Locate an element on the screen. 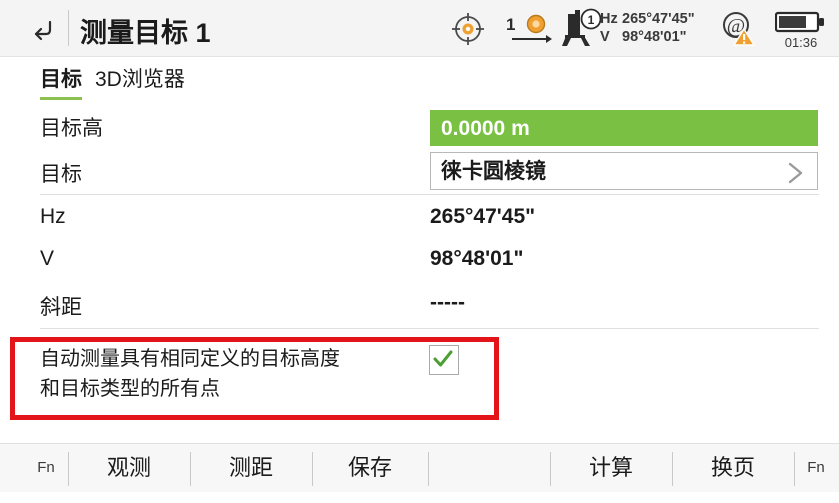 The width and height of the screenshot is (839, 503). checkmark-icon is located at coordinates (443, 358).